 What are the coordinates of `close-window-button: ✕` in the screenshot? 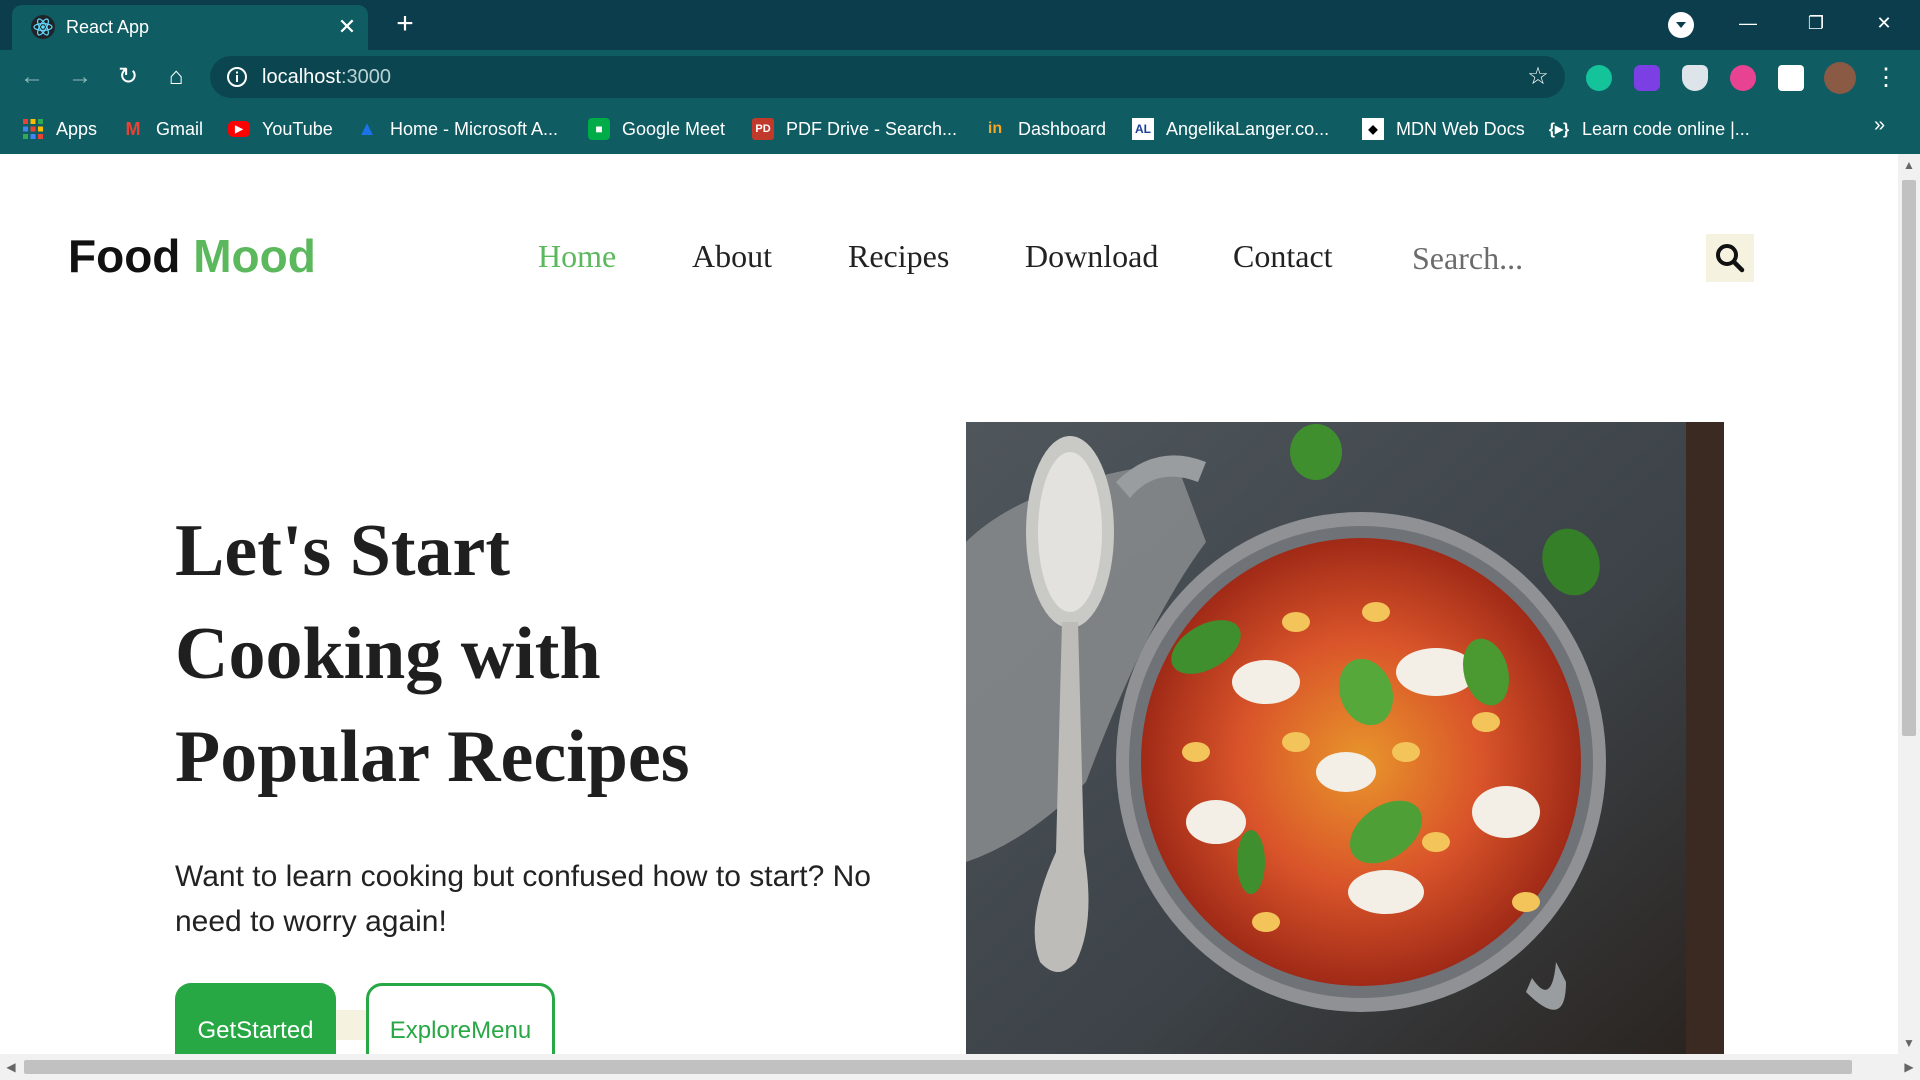 It's located at (1884, 23).